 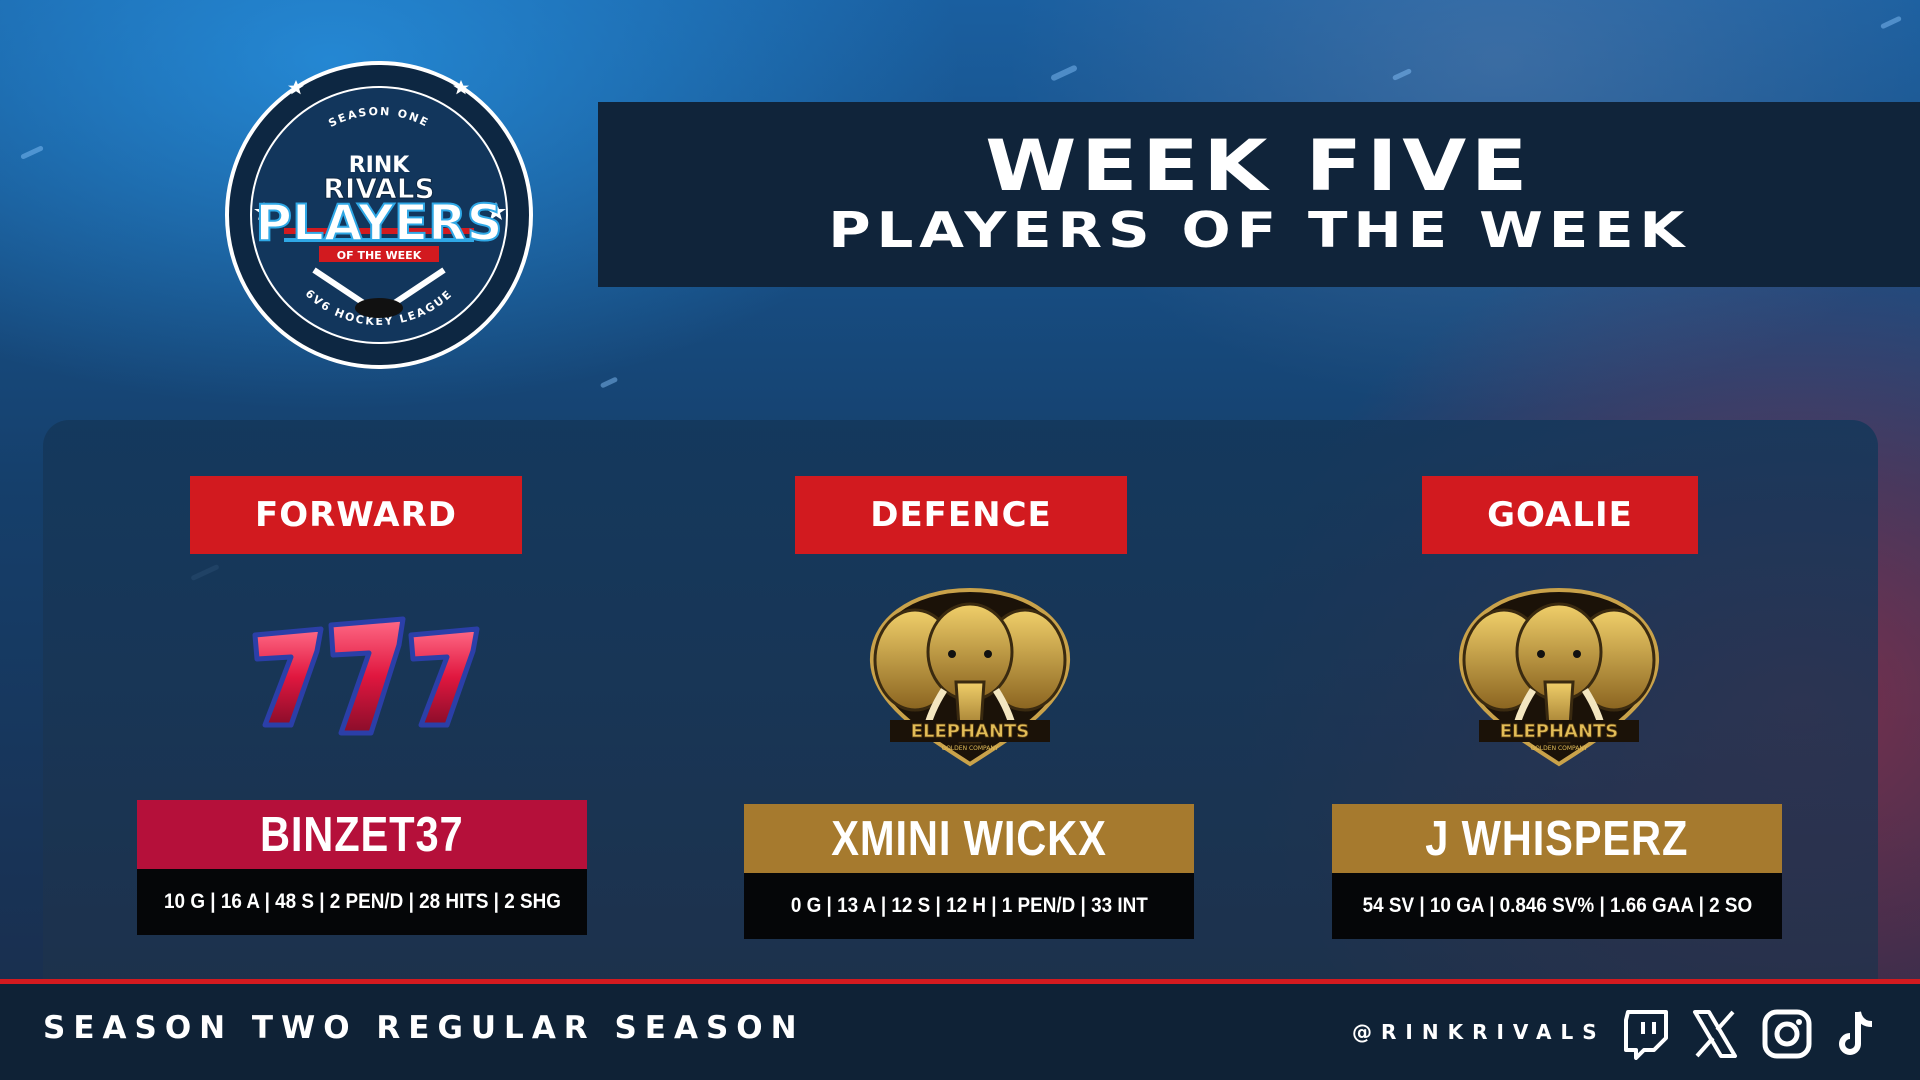 What do you see at coordinates (356, 515) in the screenshot?
I see `position-badge: FORWARD` at bounding box center [356, 515].